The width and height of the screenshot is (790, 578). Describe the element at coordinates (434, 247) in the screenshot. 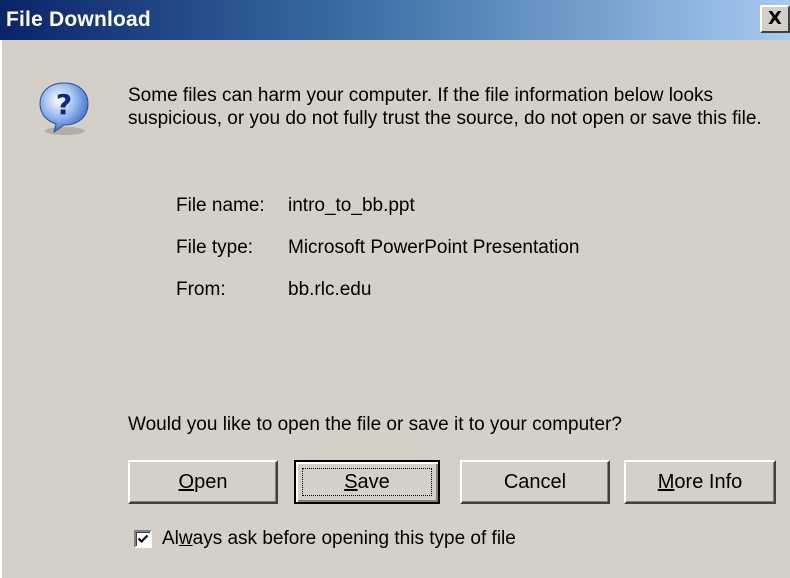

I see `file-type-value: Microsoft PowerPoint Presentation` at that location.